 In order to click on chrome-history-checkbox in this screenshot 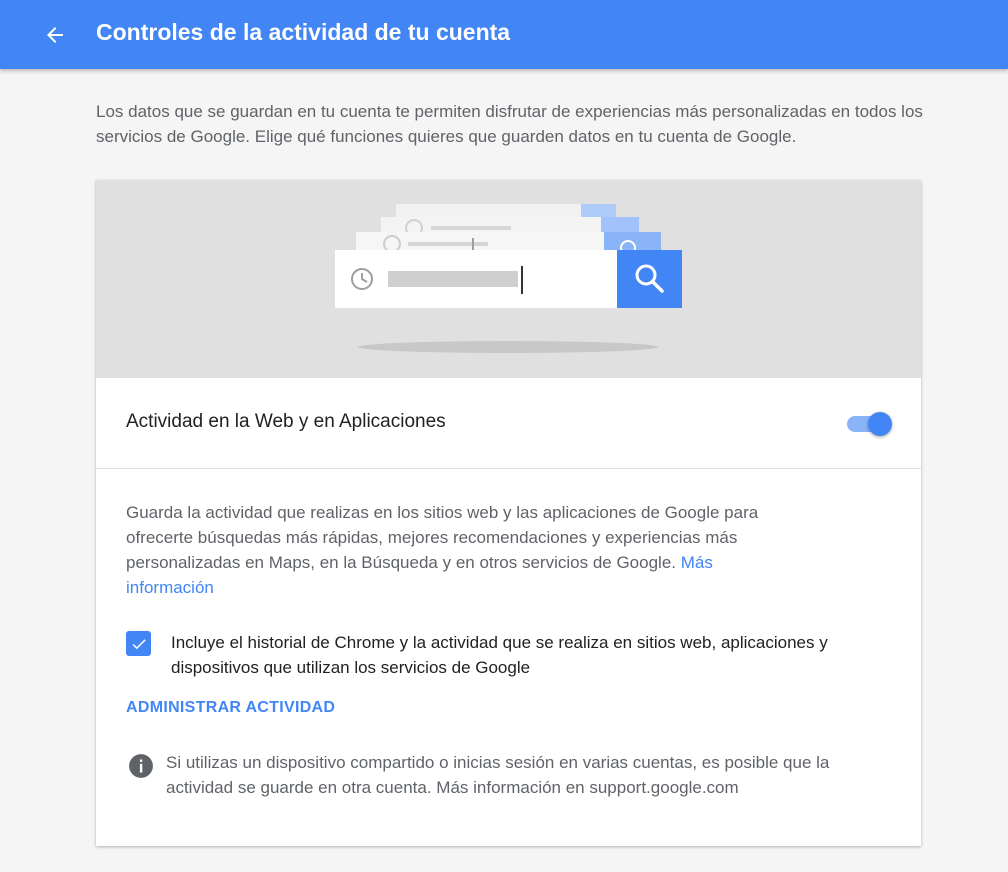, I will do `click(138, 643)`.